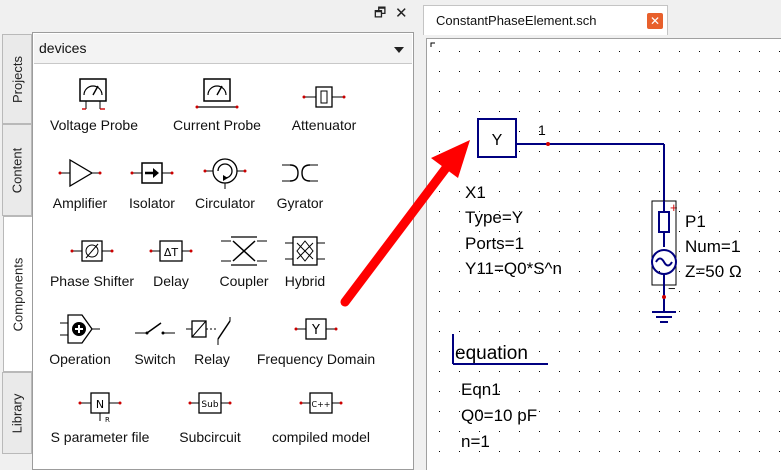 This screenshot has width=781, height=470. Describe the element at coordinates (516, 20) in the screenshot. I see `document-tab-label: ConstantPhaseElement.sch` at that location.